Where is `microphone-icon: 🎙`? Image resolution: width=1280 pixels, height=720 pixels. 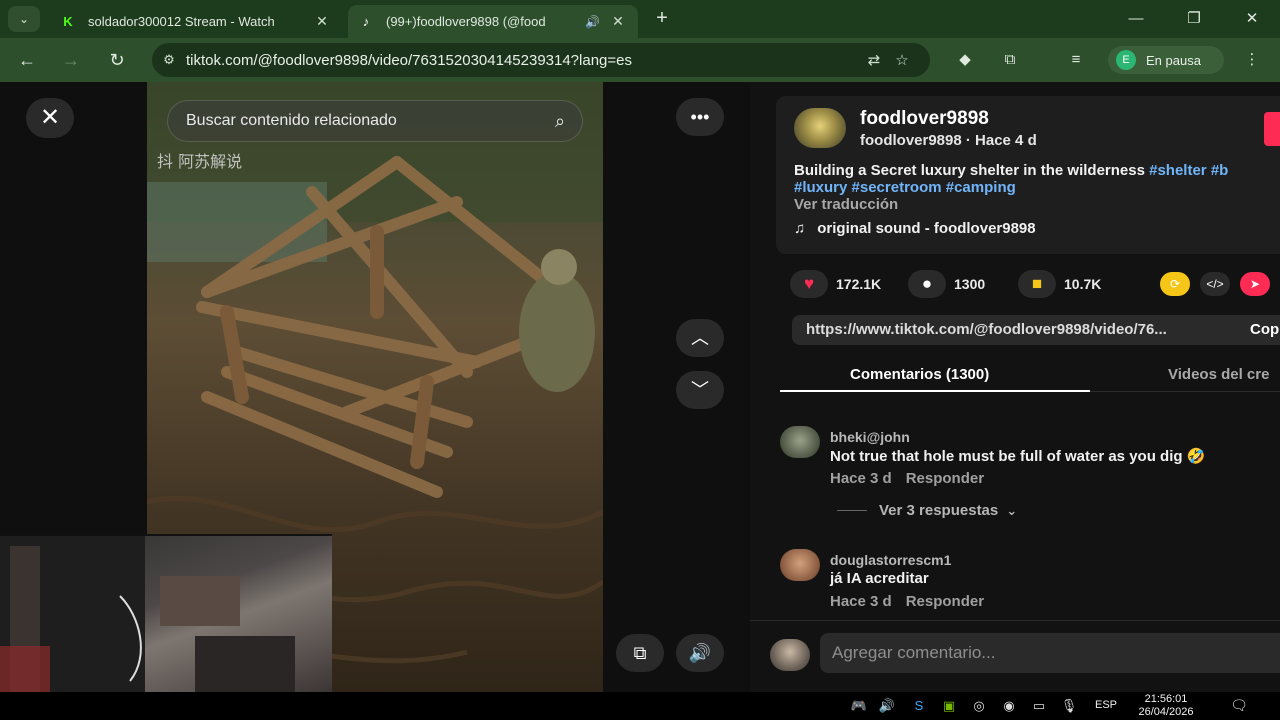
microphone-icon: 🎙 is located at coordinates (1069, 706).